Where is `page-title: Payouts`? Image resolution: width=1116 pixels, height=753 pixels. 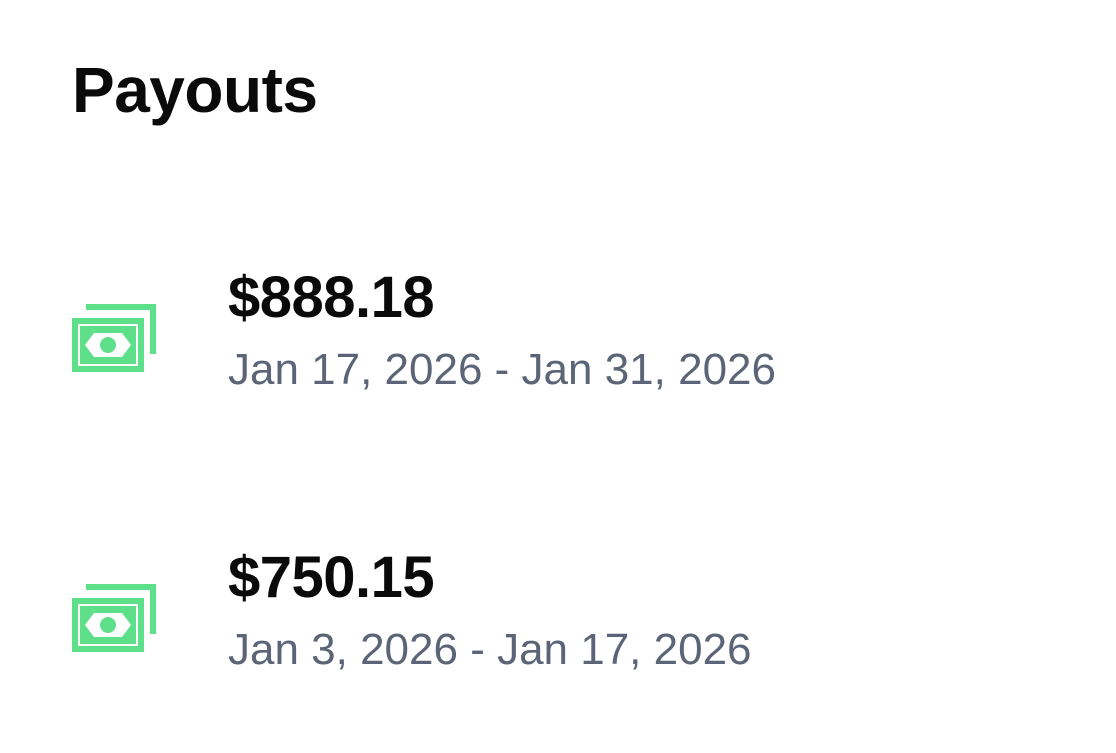
page-title: Payouts is located at coordinates (195, 90).